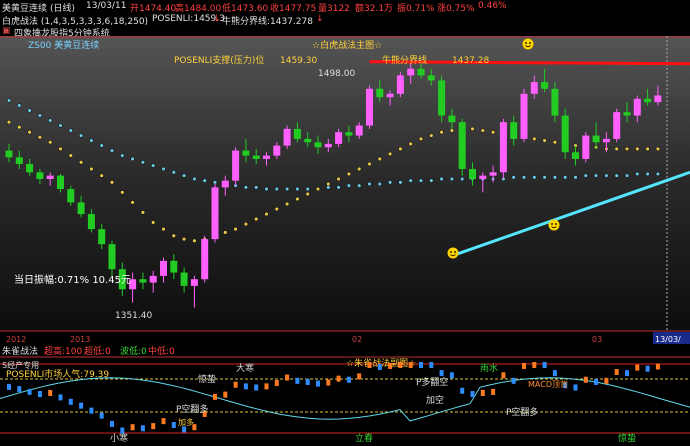  Describe the element at coordinates (62, 7) in the screenshot. I see `period-label: (日线)` at that location.